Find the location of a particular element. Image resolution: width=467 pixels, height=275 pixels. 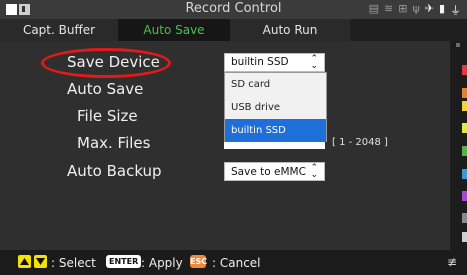

select-hint: : Select is located at coordinates (73, 263).